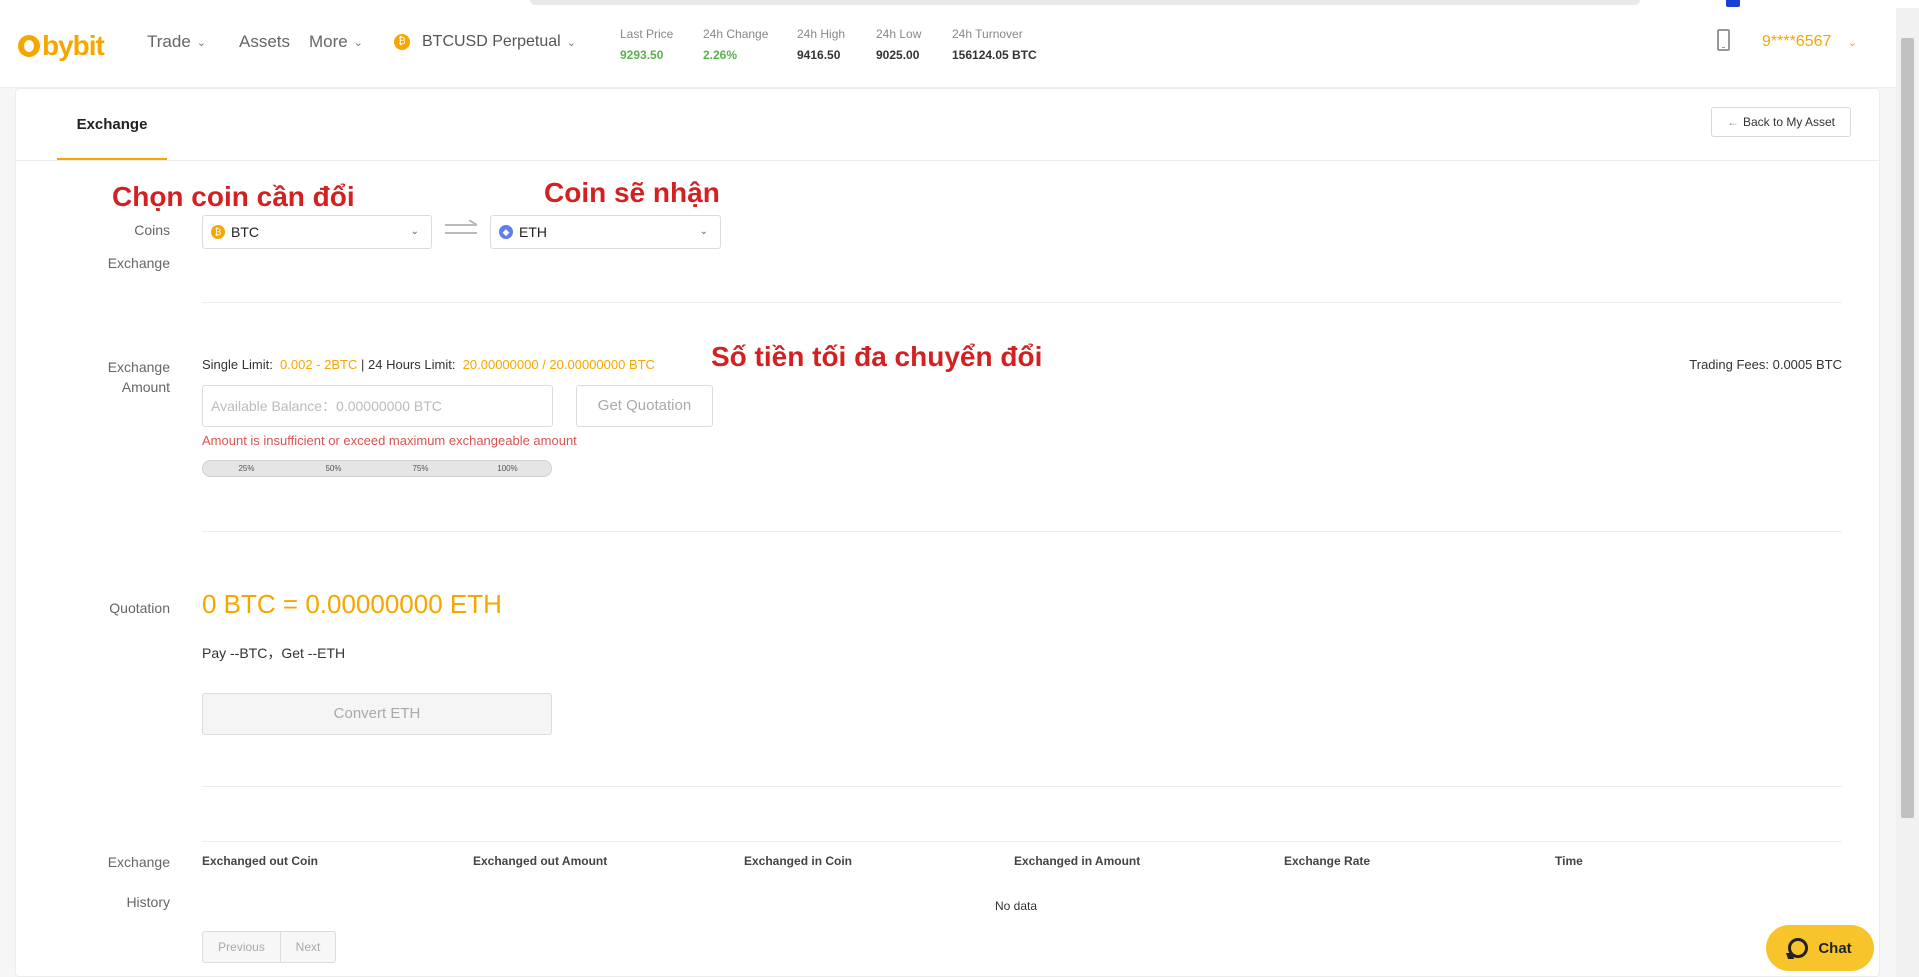 The height and width of the screenshot is (977, 1919). Describe the element at coordinates (647, 34) in the screenshot. I see `ticker-label: Last Price` at that location.